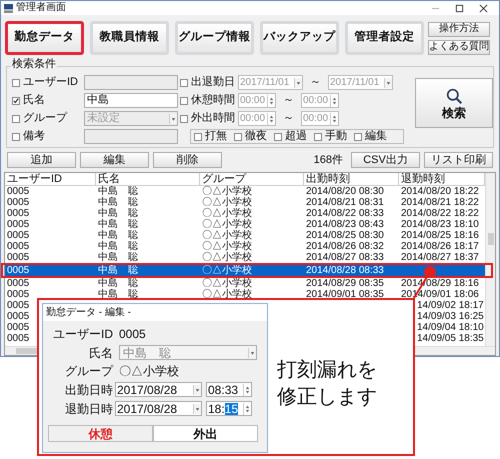 Image resolution: width=500 pixels, height=459 pixels. What do you see at coordinates (345, 257) in the screenshot?
I see `table-cell: 2014/08/27 08:33` at bounding box center [345, 257].